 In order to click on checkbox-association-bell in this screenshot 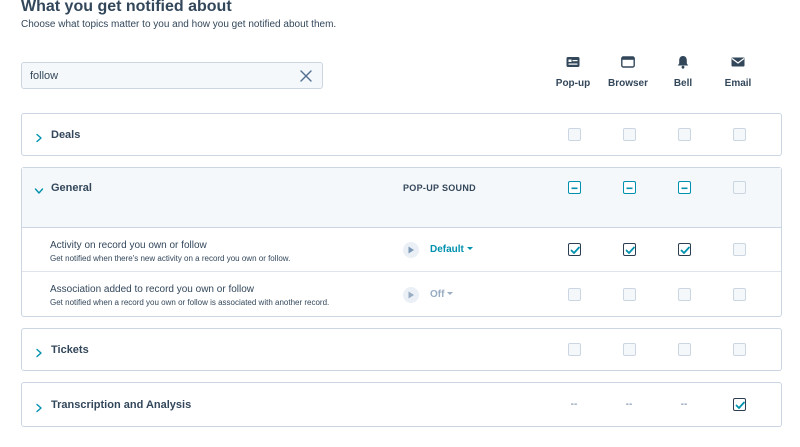, I will do `click(684, 294)`.